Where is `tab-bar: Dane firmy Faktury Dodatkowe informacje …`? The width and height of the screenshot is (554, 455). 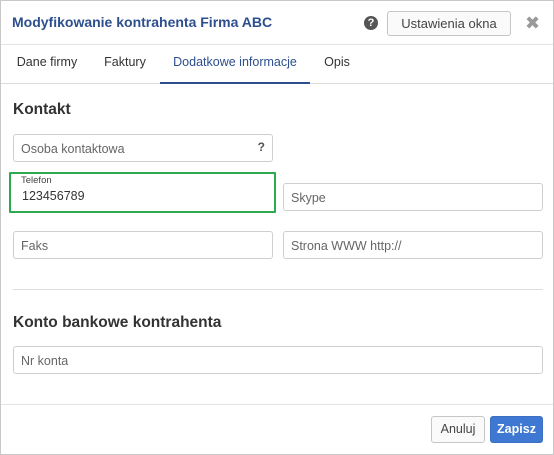
tab-bar: Dane firmy Faktury Dodatkowe informacje … is located at coordinates (277, 65).